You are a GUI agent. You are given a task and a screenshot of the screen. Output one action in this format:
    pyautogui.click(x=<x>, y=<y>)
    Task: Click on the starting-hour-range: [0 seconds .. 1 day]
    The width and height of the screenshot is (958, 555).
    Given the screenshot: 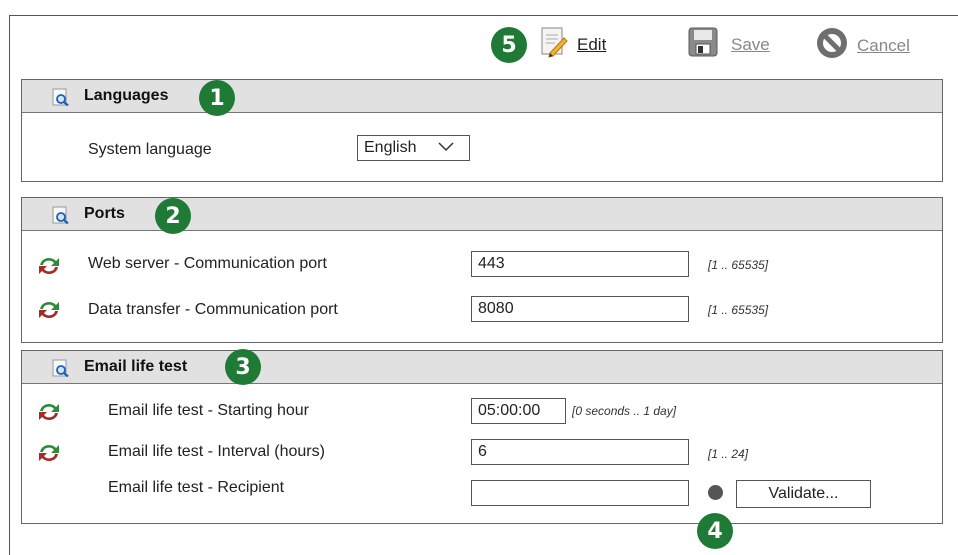 What is the action you would take?
    pyautogui.click(x=624, y=411)
    